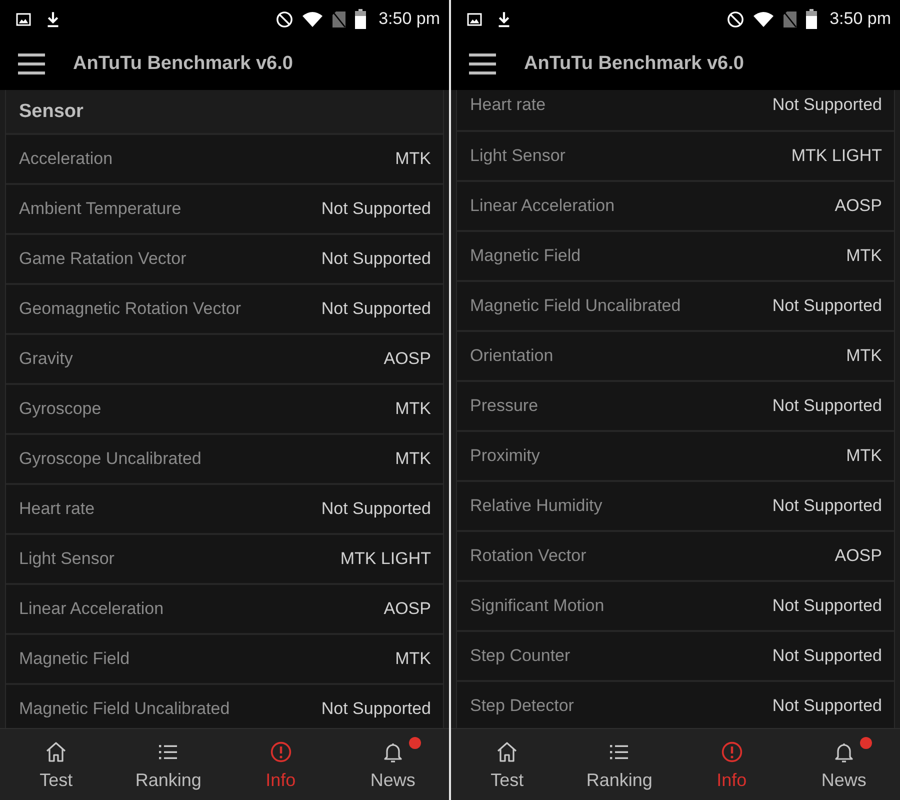  I want to click on sensor-name: Ambient Temperature, so click(100, 209).